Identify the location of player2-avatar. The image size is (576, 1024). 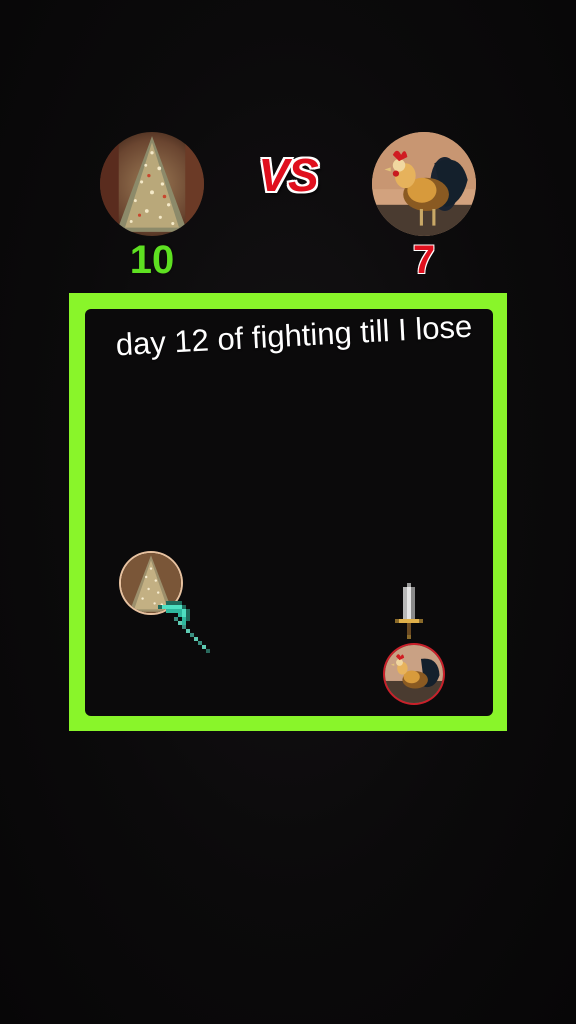
(424, 184).